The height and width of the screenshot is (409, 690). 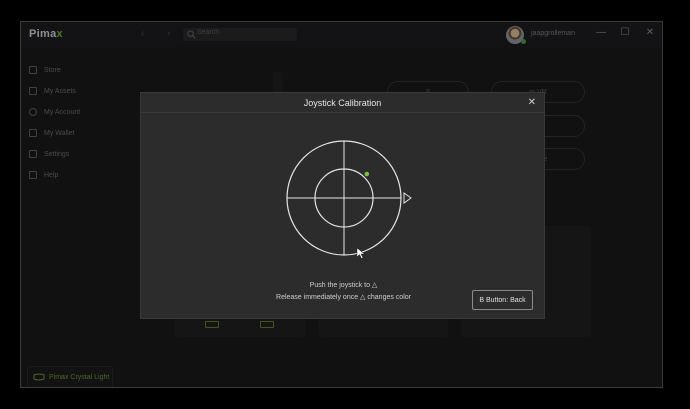 I want to click on dialog-title: Joystick Calibration, so click(x=342, y=103).